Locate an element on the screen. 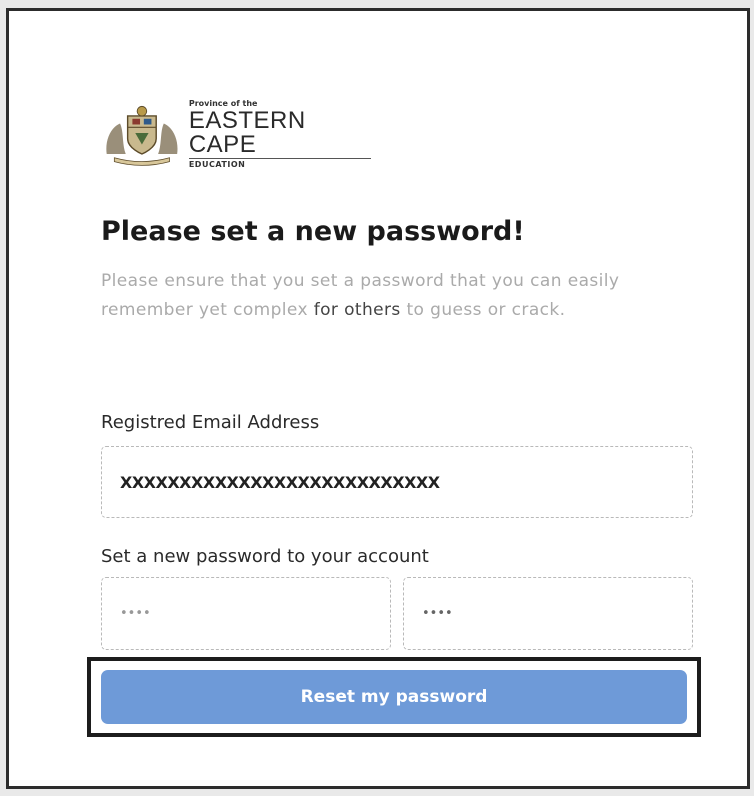 This screenshot has height=796, width=754. description-text-emphasis: for others is located at coordinates (357, 310).